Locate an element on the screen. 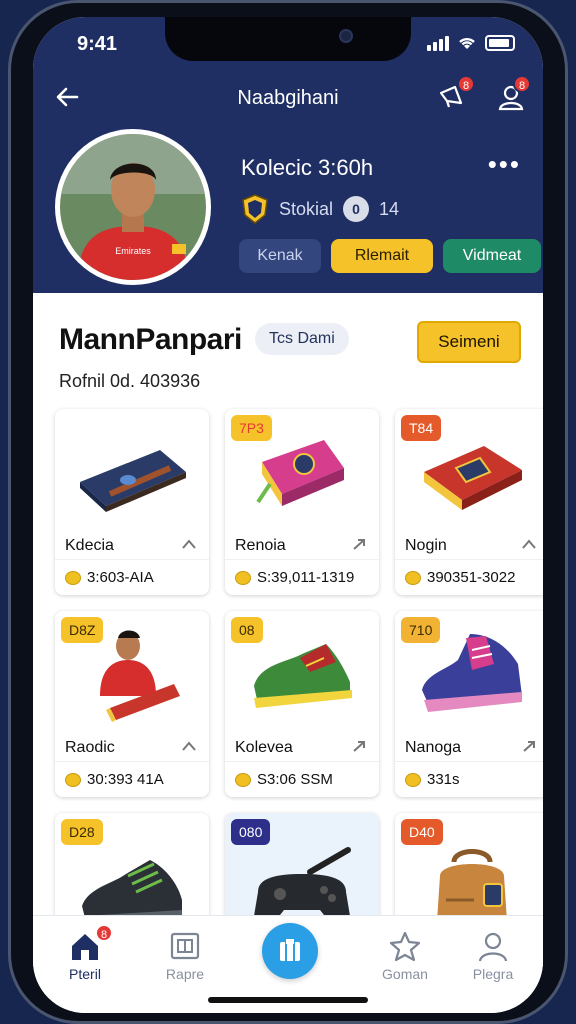 This screenshot has width=576, height=1024. item-name: Renoia is located at coordinates (260, 545).